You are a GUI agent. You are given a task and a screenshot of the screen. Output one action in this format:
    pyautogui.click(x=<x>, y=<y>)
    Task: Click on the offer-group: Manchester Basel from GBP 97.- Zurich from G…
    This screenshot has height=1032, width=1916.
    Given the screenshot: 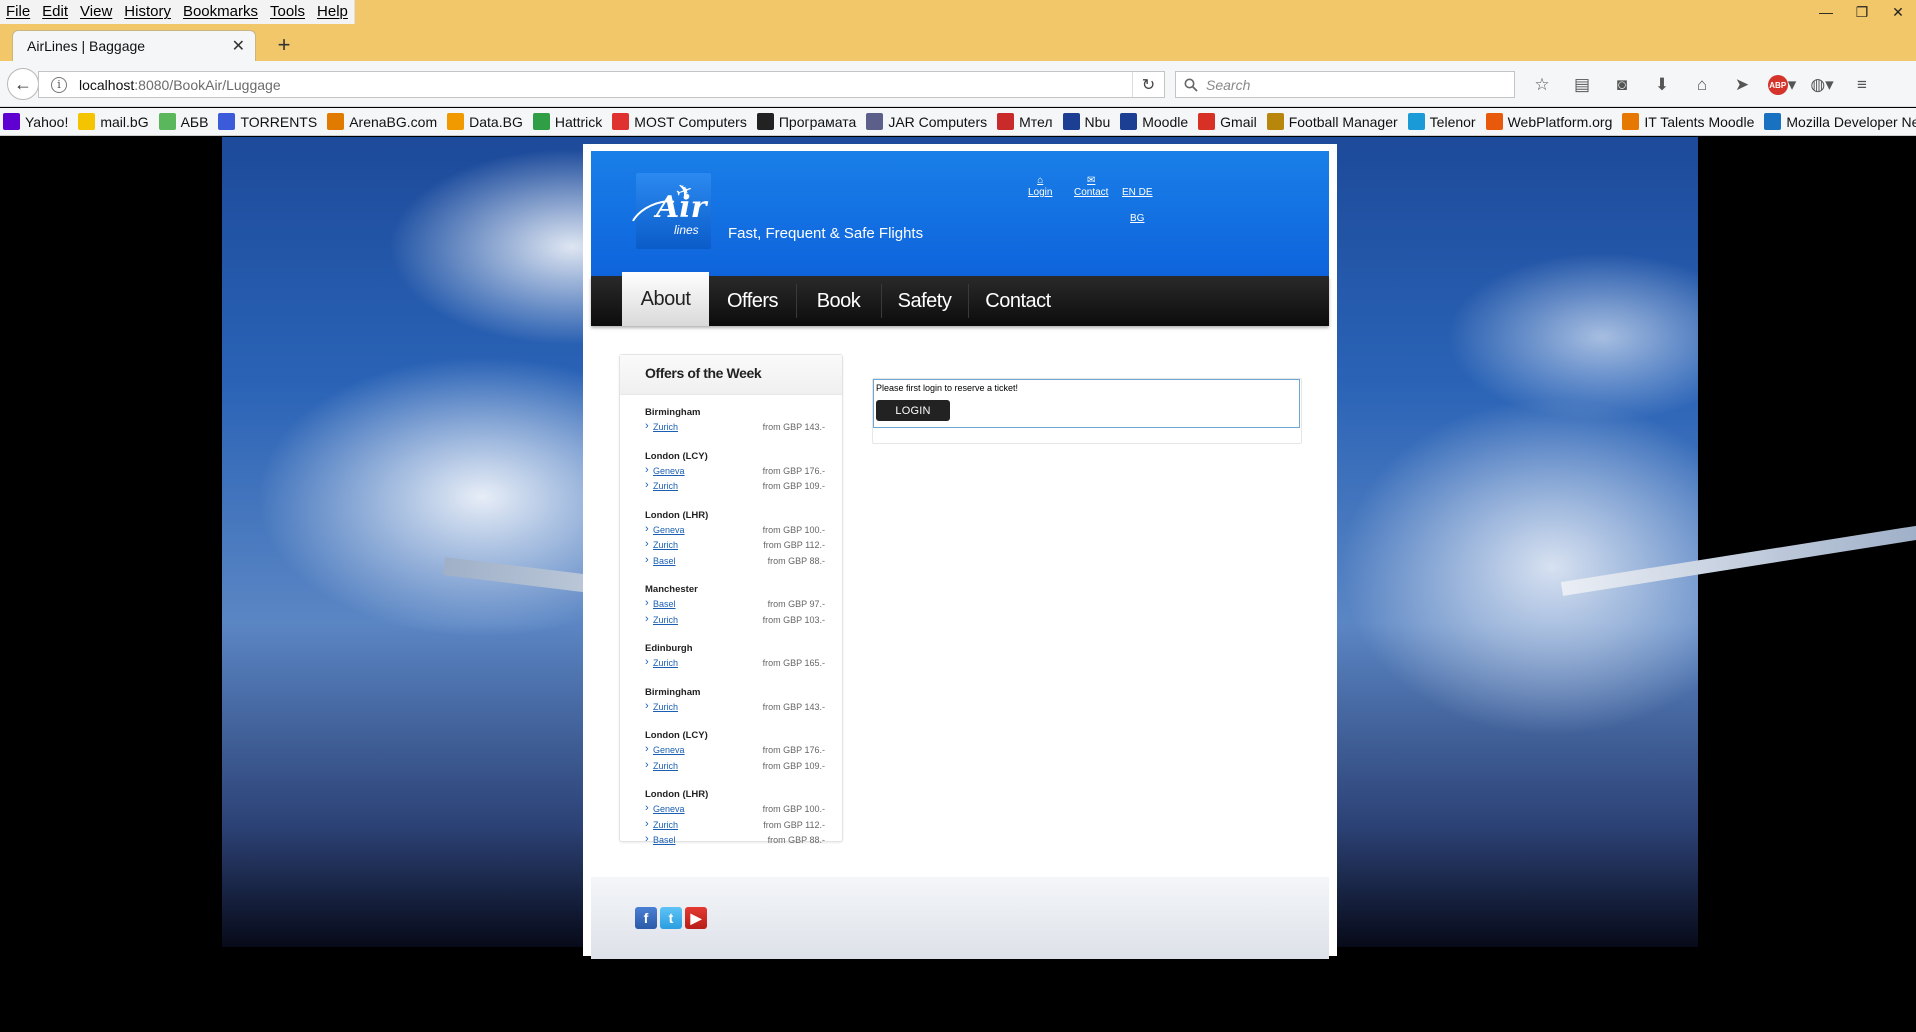 What is the action you would take?
    pyautogui.click(x=735, y=607)
    